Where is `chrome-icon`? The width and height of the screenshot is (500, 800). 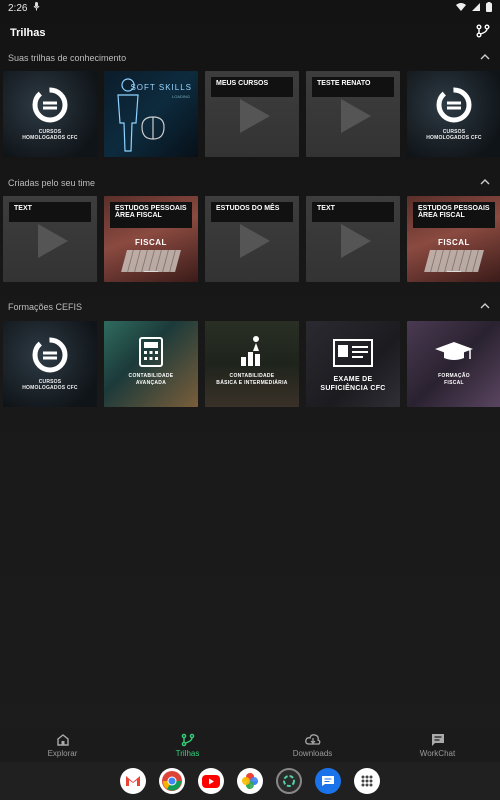 chrome-icon is located at coordinates (172, 781).